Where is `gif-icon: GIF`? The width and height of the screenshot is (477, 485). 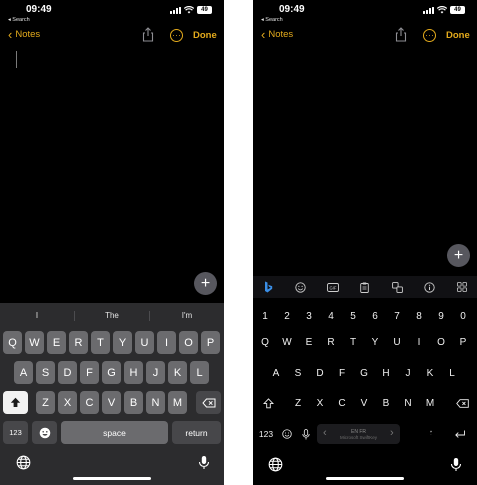 gif-icon: GIF is located at coordinates (333, 287).